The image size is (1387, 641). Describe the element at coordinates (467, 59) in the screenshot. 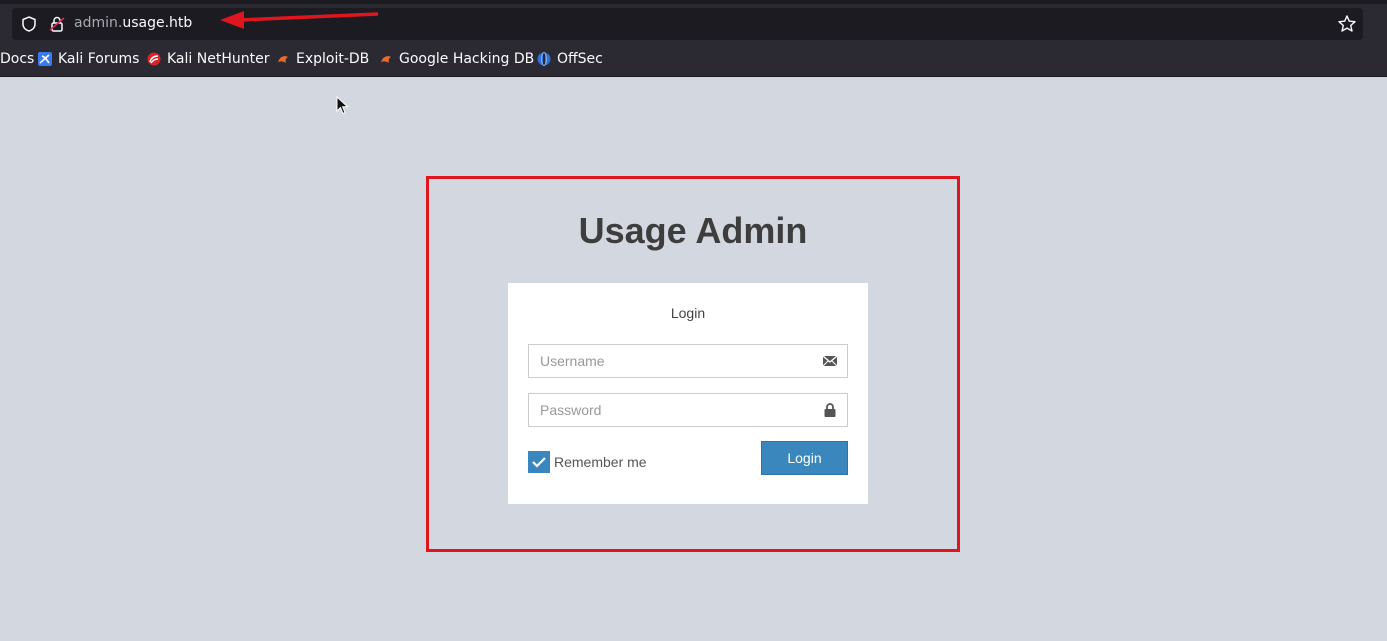

I see `bookmark-label: Google Hacking DB` at that location.